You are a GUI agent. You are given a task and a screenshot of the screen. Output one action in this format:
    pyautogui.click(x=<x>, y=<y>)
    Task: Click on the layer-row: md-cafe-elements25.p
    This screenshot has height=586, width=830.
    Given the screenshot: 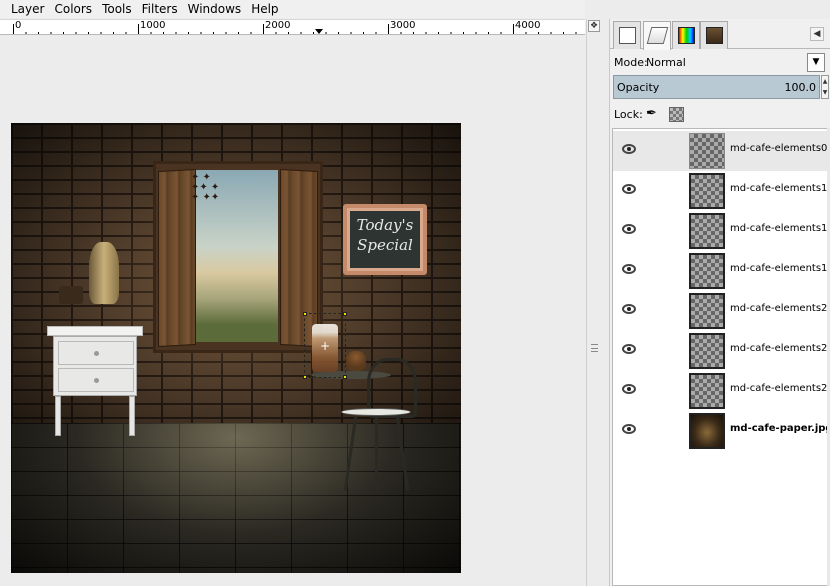 What is the action you would take?
    pyautogui.click(x=720, y=391)
    